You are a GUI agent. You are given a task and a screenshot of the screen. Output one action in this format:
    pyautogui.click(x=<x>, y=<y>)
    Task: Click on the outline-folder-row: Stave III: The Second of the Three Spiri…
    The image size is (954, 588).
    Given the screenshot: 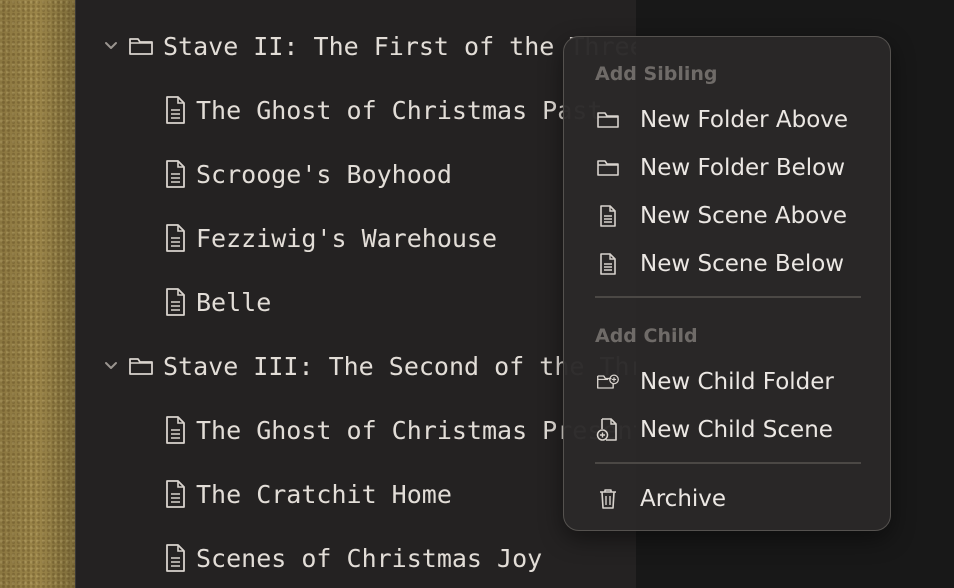 What is the action you would take?
    pyautogui.click(x=368, y=366)
    